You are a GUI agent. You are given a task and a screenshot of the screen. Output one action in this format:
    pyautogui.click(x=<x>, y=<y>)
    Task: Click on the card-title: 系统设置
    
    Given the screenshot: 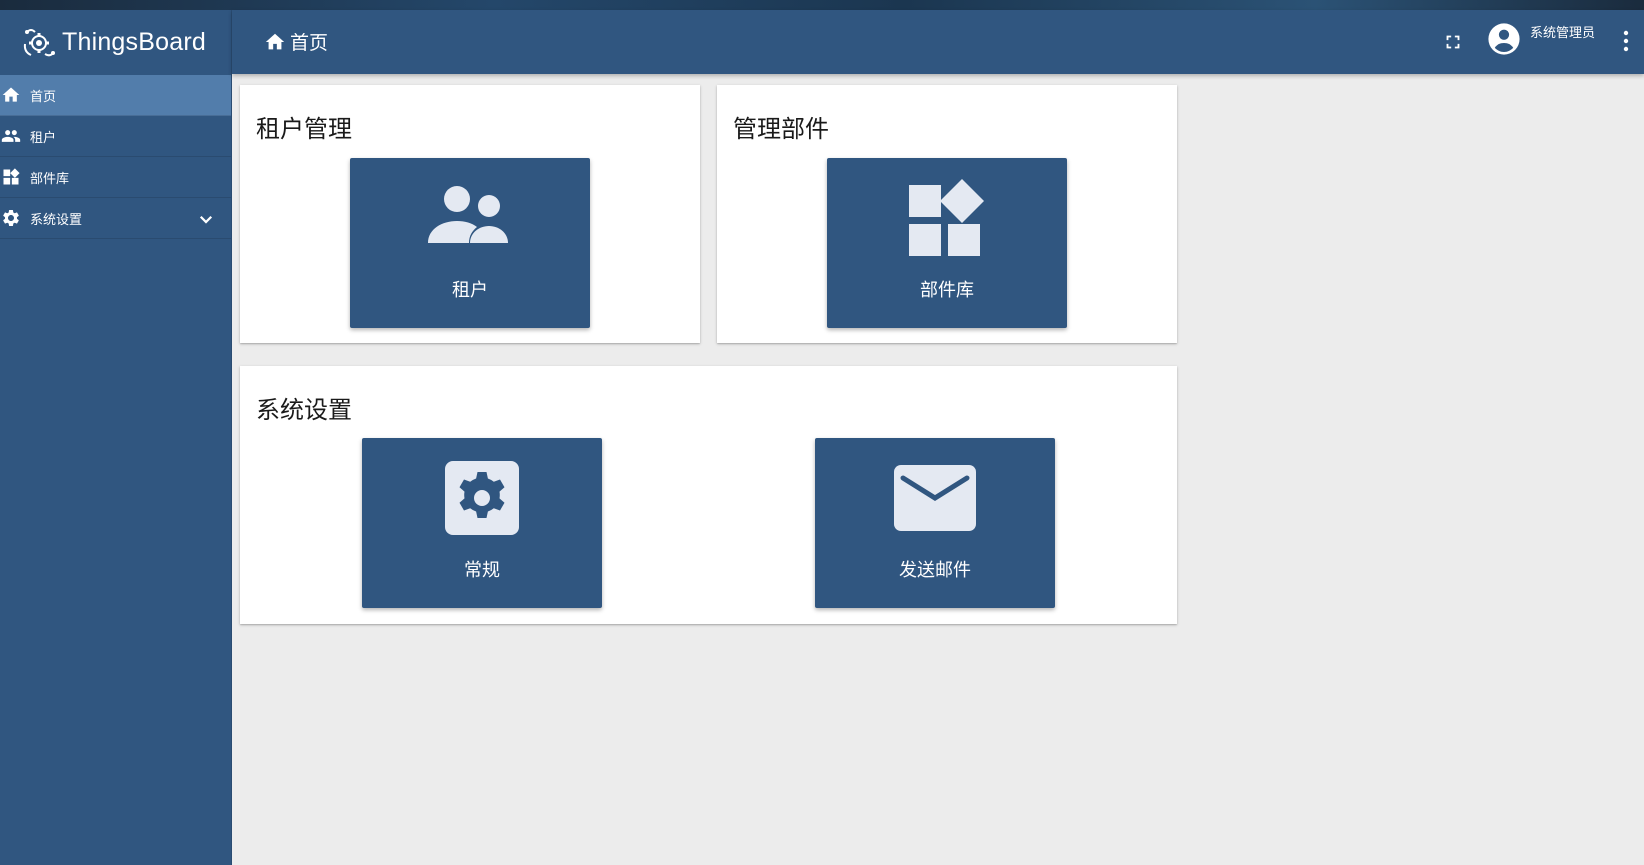 What is the action you would take?
    pyautogui.click(x=304, y=410)
    